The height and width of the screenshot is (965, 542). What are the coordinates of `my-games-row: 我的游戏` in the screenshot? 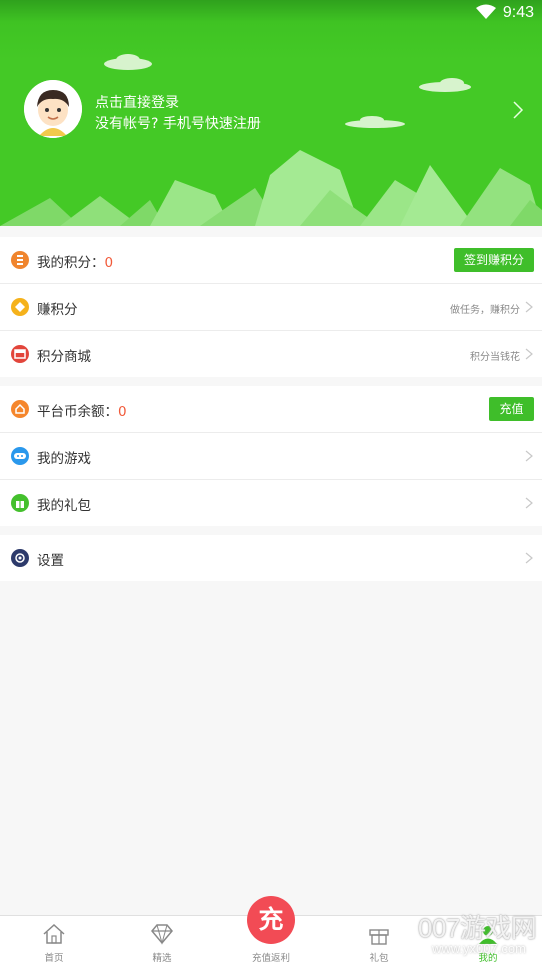 It's located at (271, 456).